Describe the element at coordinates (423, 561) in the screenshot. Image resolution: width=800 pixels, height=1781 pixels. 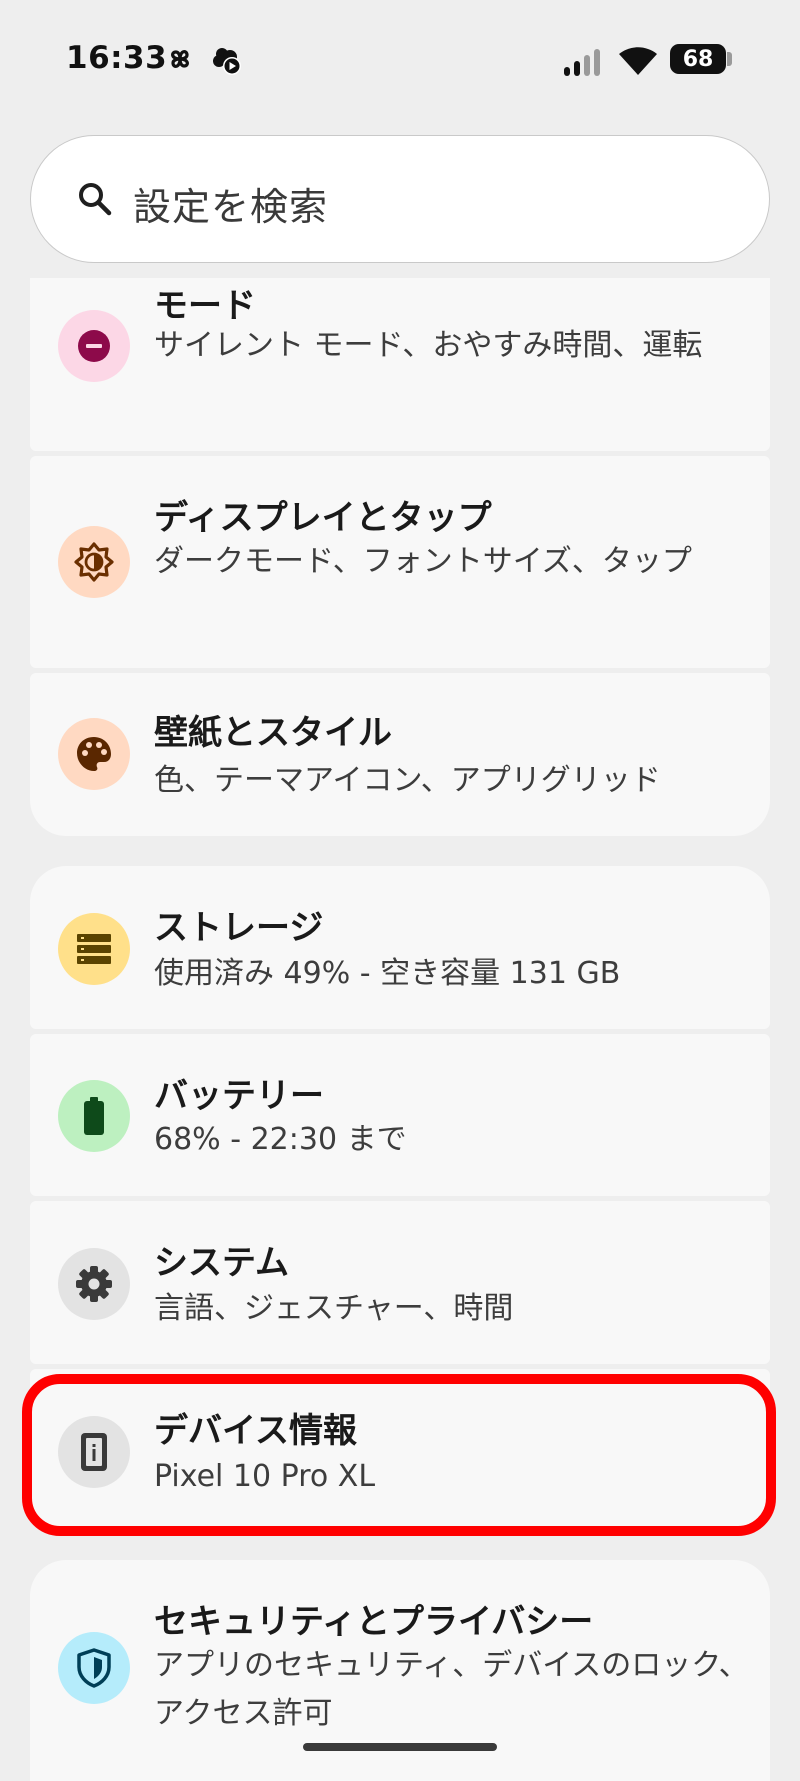
I see `item-subtitle: ダークモード、フォントサイズ、タップ` at that location.